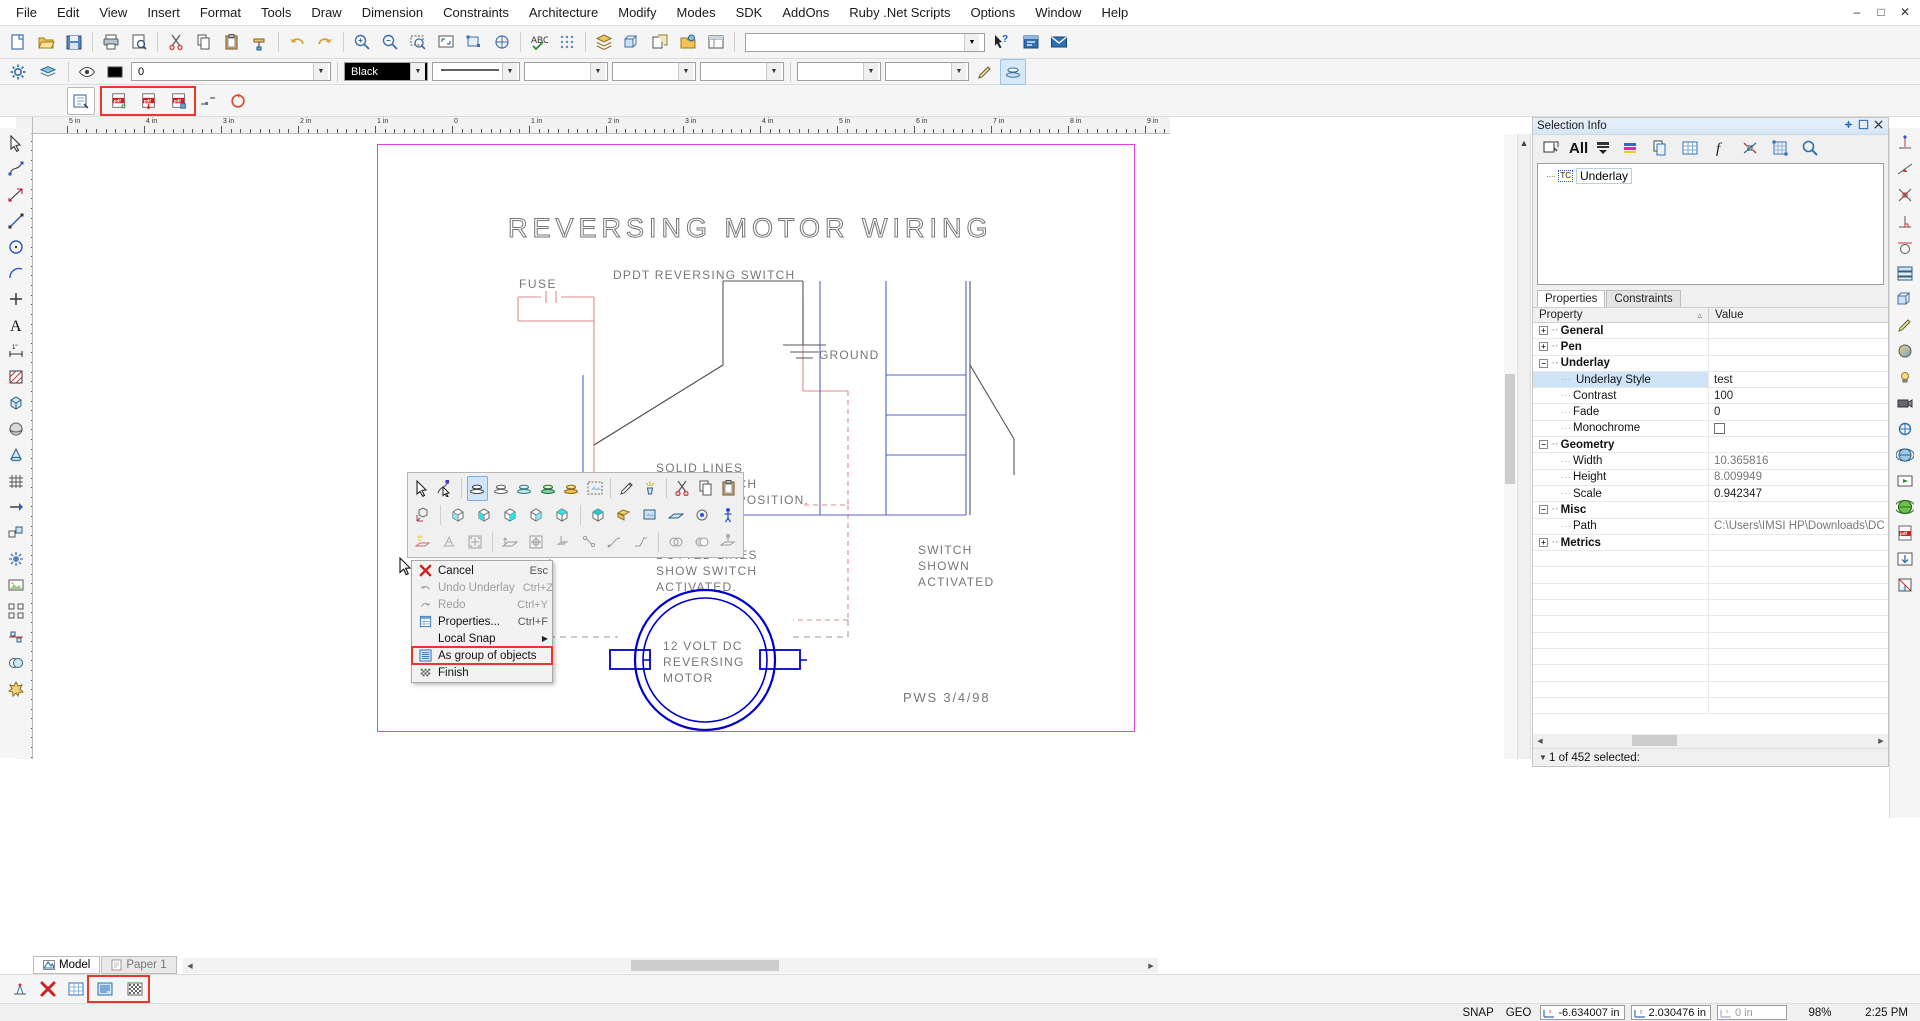 The height and width of the screenshot is (1021, 1920). Describe the element at coordinates (81, 100) in the screenshot. I see `select-underlay-icon` at that location.